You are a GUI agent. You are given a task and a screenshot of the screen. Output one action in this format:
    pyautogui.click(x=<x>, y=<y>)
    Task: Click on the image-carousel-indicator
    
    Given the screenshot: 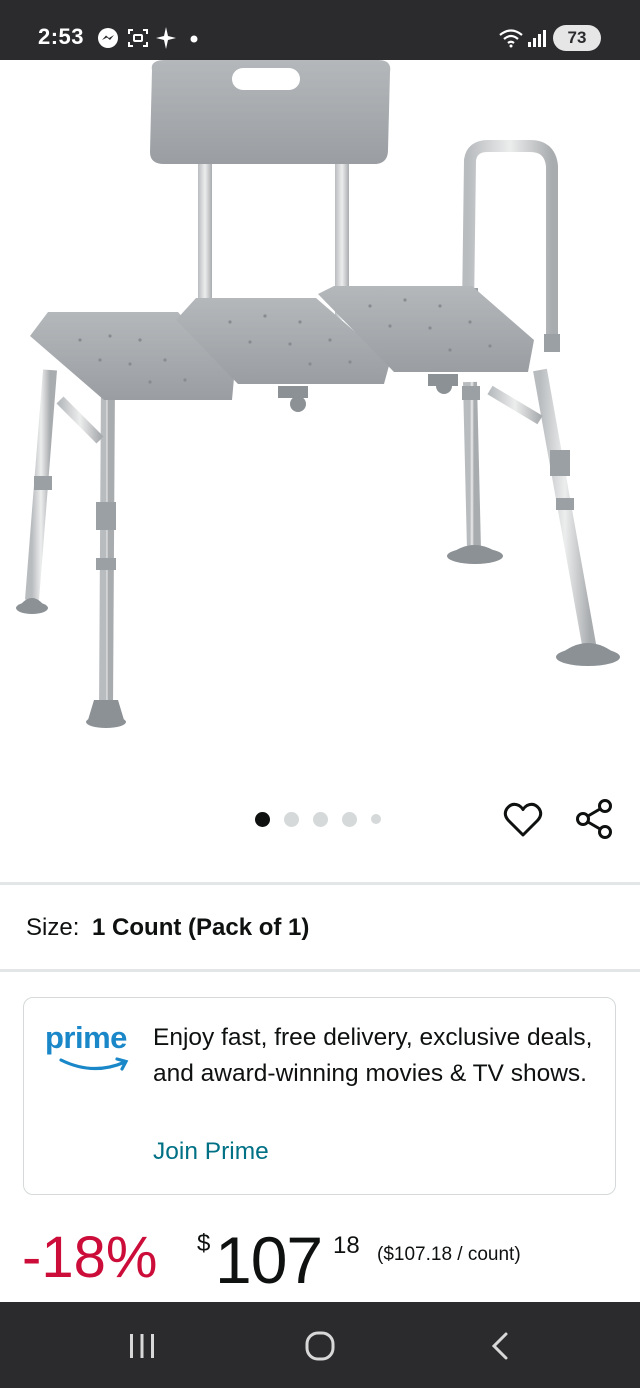 What is the action you would take?
    pyautogui.click(x=318, y=819)
    